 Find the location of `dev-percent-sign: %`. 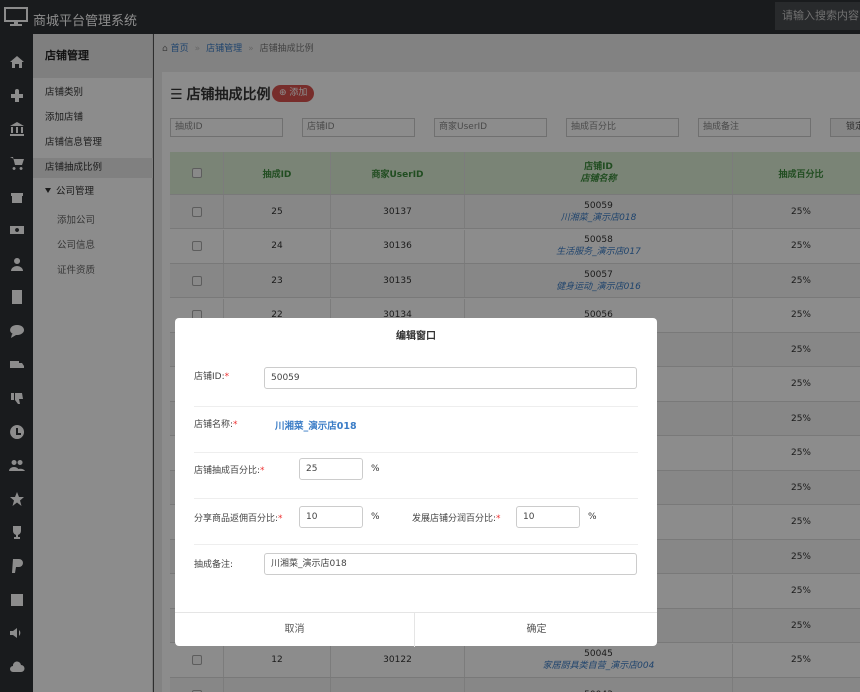

dev-percent-sign: % is located at coordinates (592, 517).